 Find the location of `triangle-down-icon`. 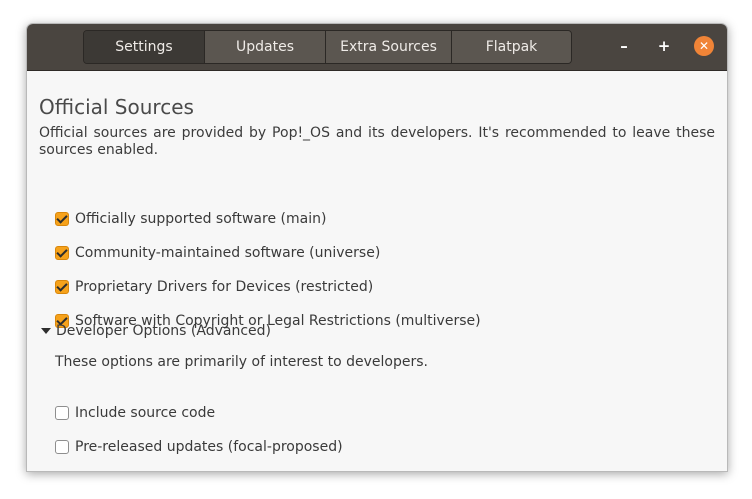

triangle-down-icon is located at coordinates (46, 331).